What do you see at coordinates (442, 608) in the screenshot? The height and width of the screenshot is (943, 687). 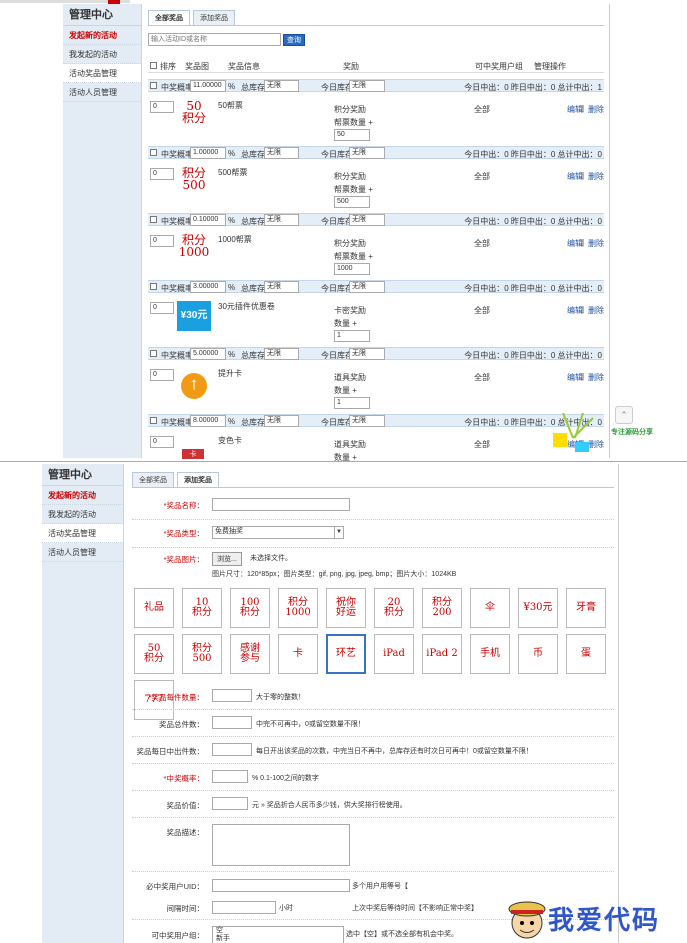 I see `preset-image-tile: 积分 200` at bounding box center [442, 608].